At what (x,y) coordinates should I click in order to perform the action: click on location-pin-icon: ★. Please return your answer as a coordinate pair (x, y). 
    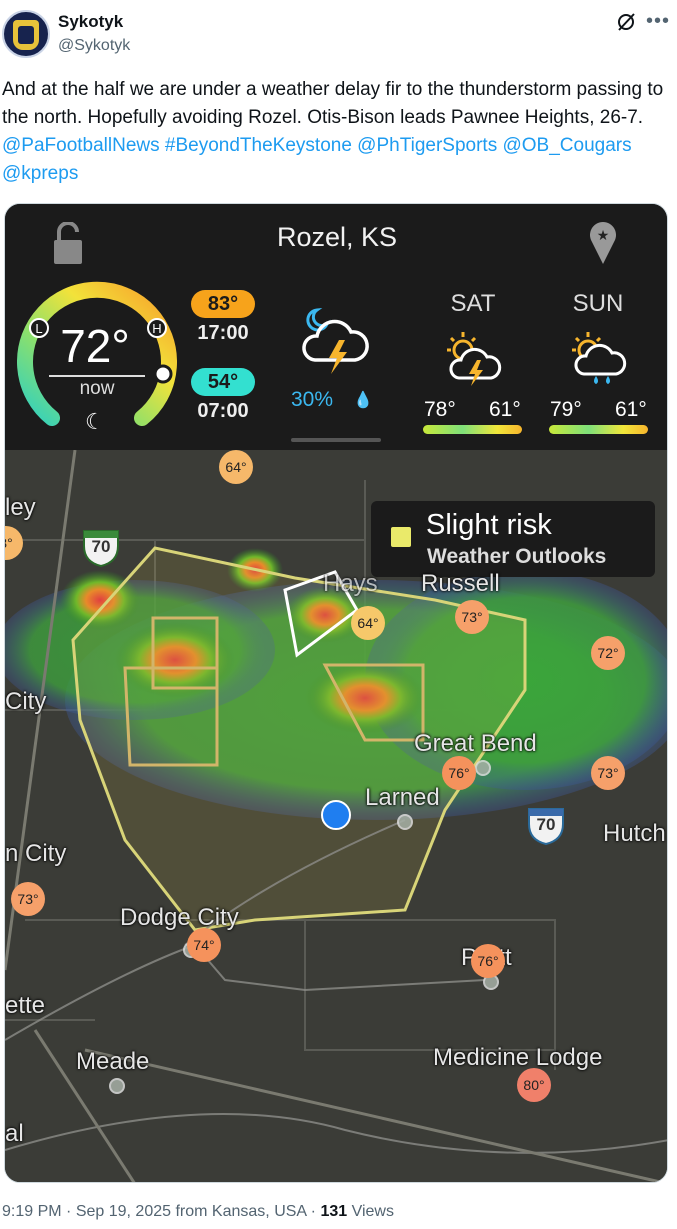
    Looking at the image, I should click on (603, 243).